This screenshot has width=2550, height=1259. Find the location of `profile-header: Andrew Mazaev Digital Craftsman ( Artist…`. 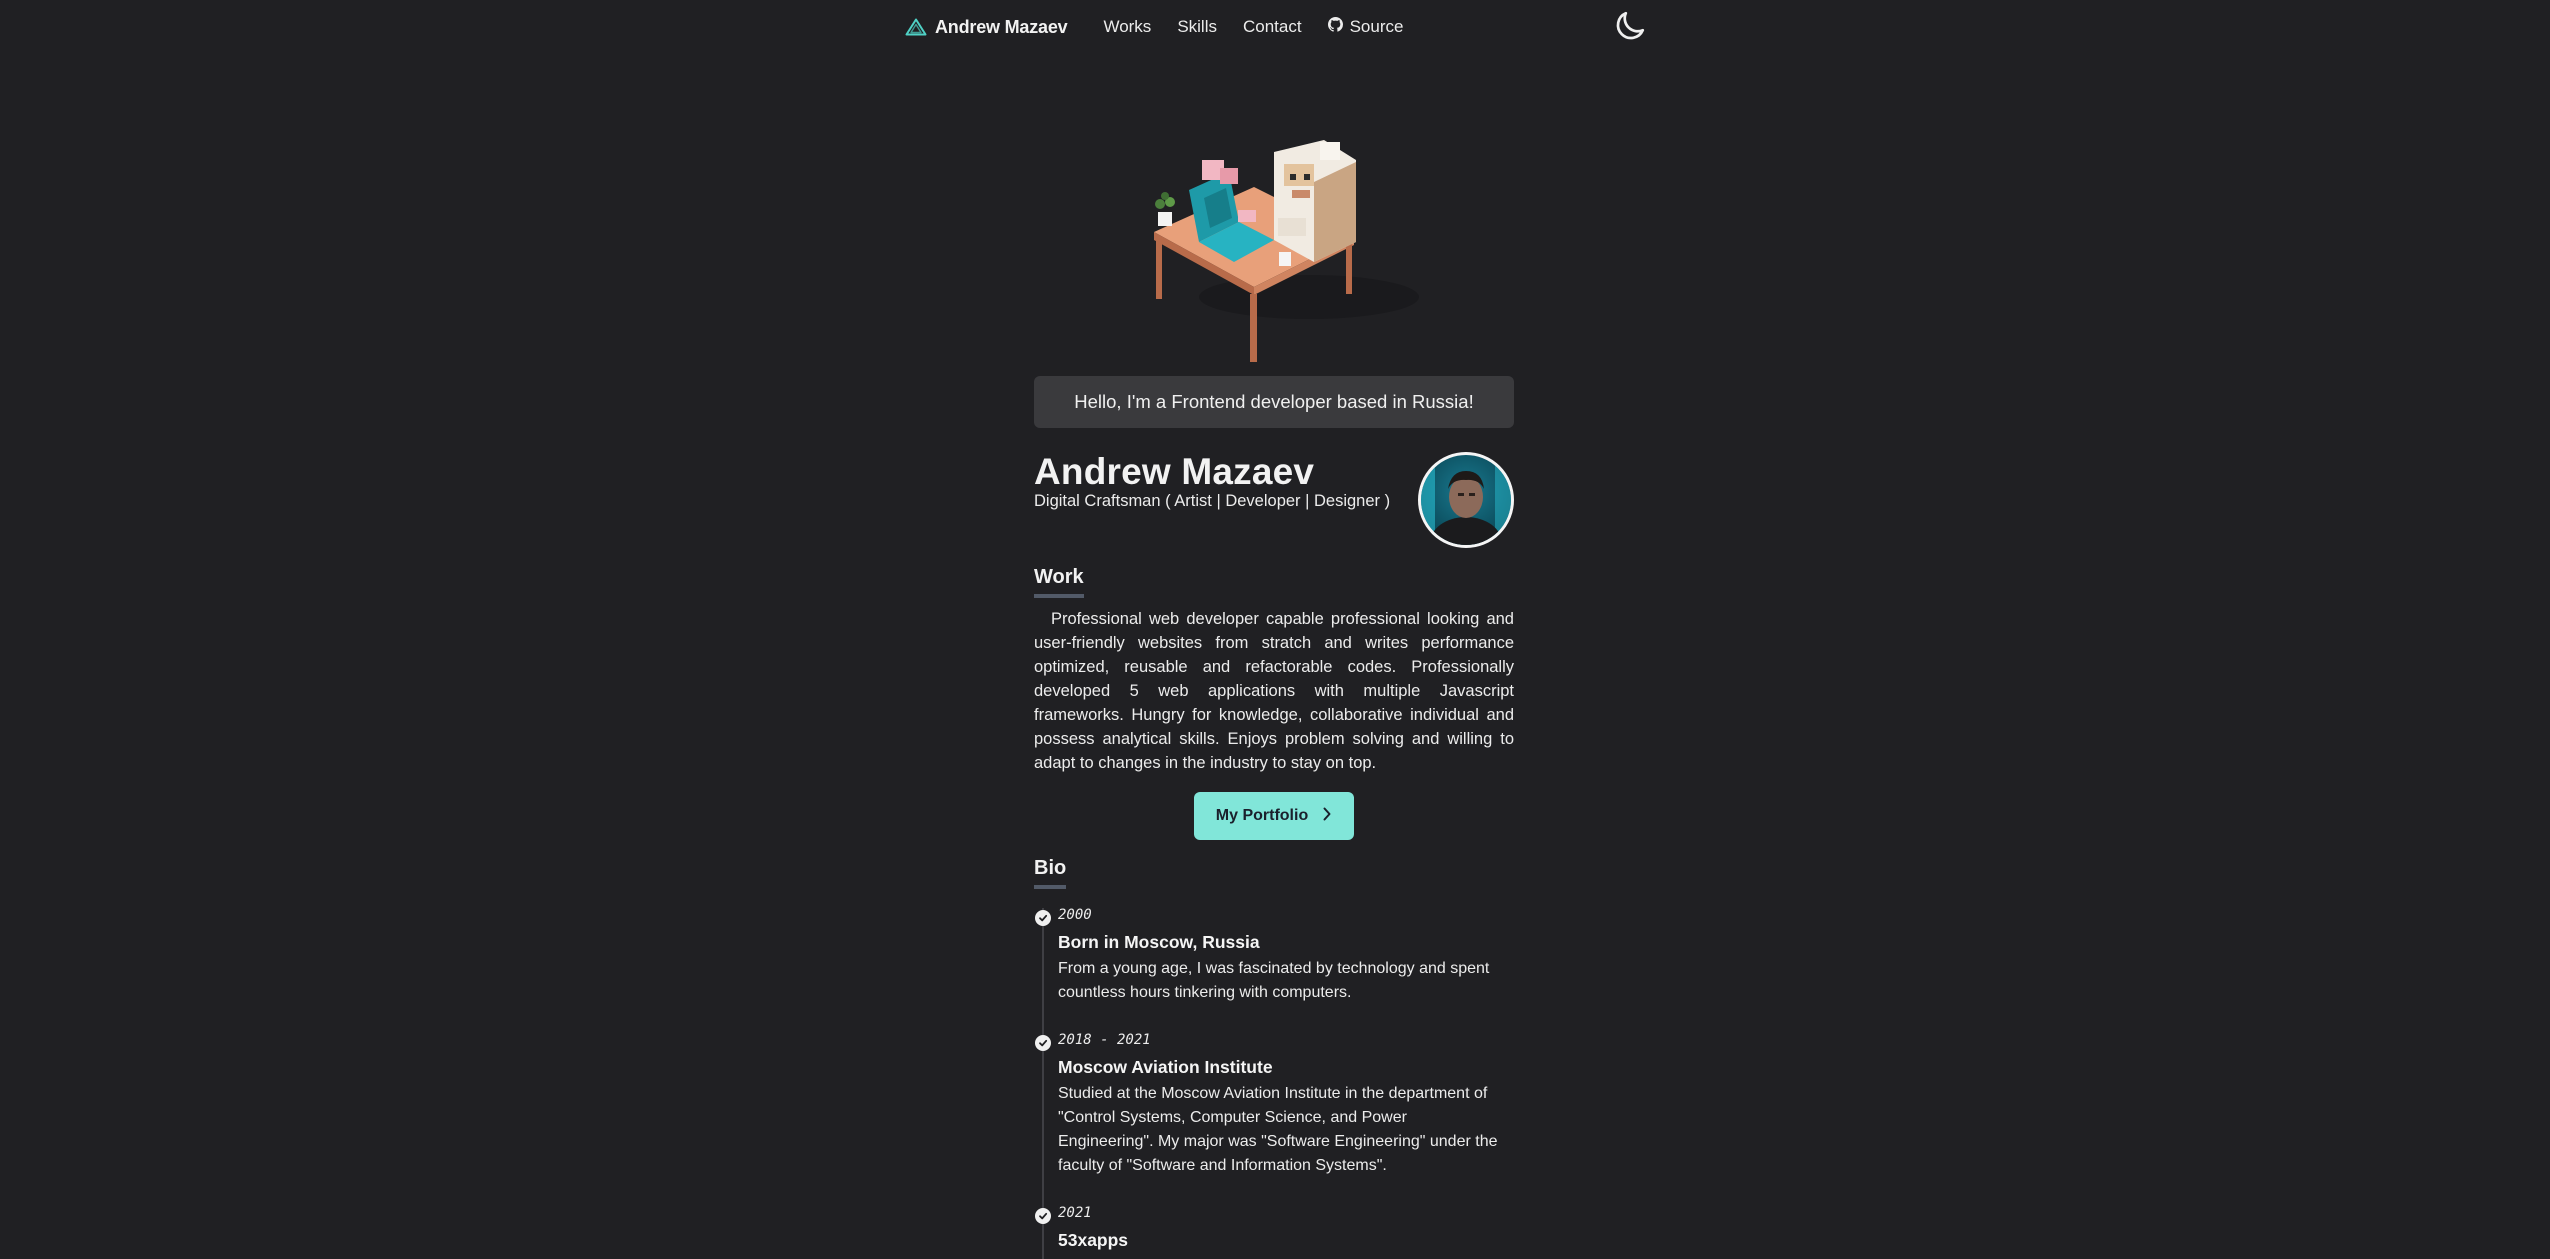

profile-header: Andrew Mazaev Digital Craftsman ( Artist… is located at coordinates (1274, 500).